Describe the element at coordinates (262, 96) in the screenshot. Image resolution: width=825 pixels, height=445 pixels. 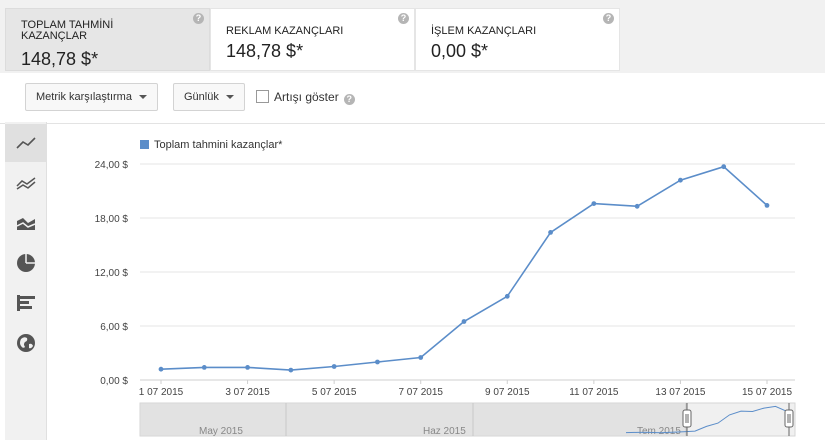
I see `show-increase-checkbox` at that location.